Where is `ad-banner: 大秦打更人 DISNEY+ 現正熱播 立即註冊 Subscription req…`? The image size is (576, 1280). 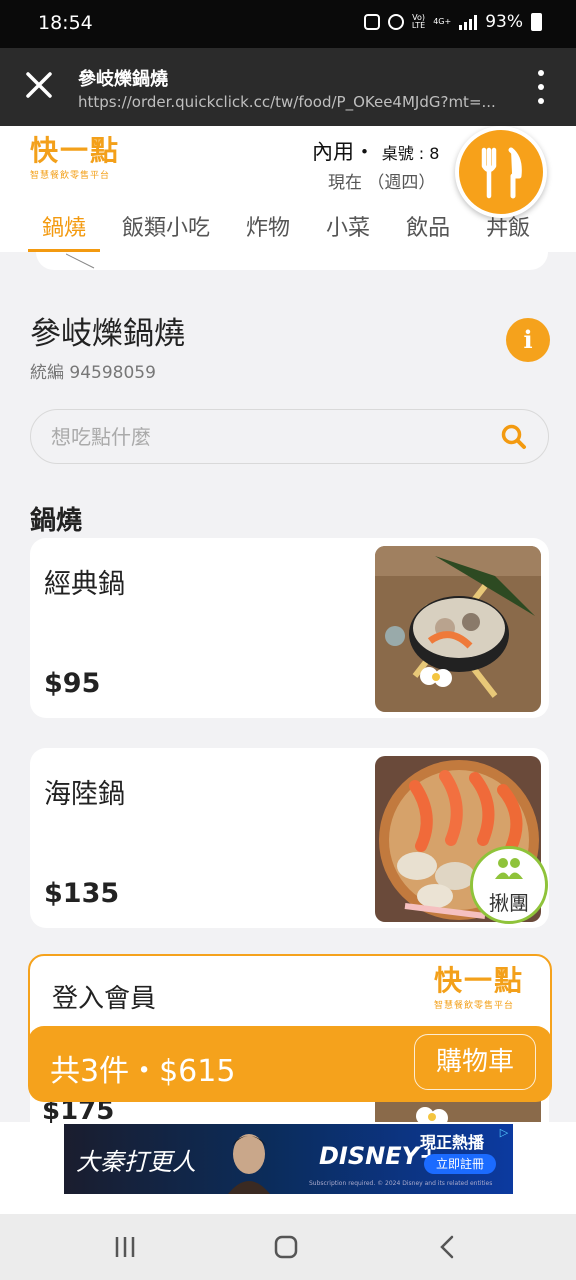
ad-banner: 大秦打更人 DISNEY+ 現正熱播 立即註冊 Subscription req… is located at coordinates (288, 1159).